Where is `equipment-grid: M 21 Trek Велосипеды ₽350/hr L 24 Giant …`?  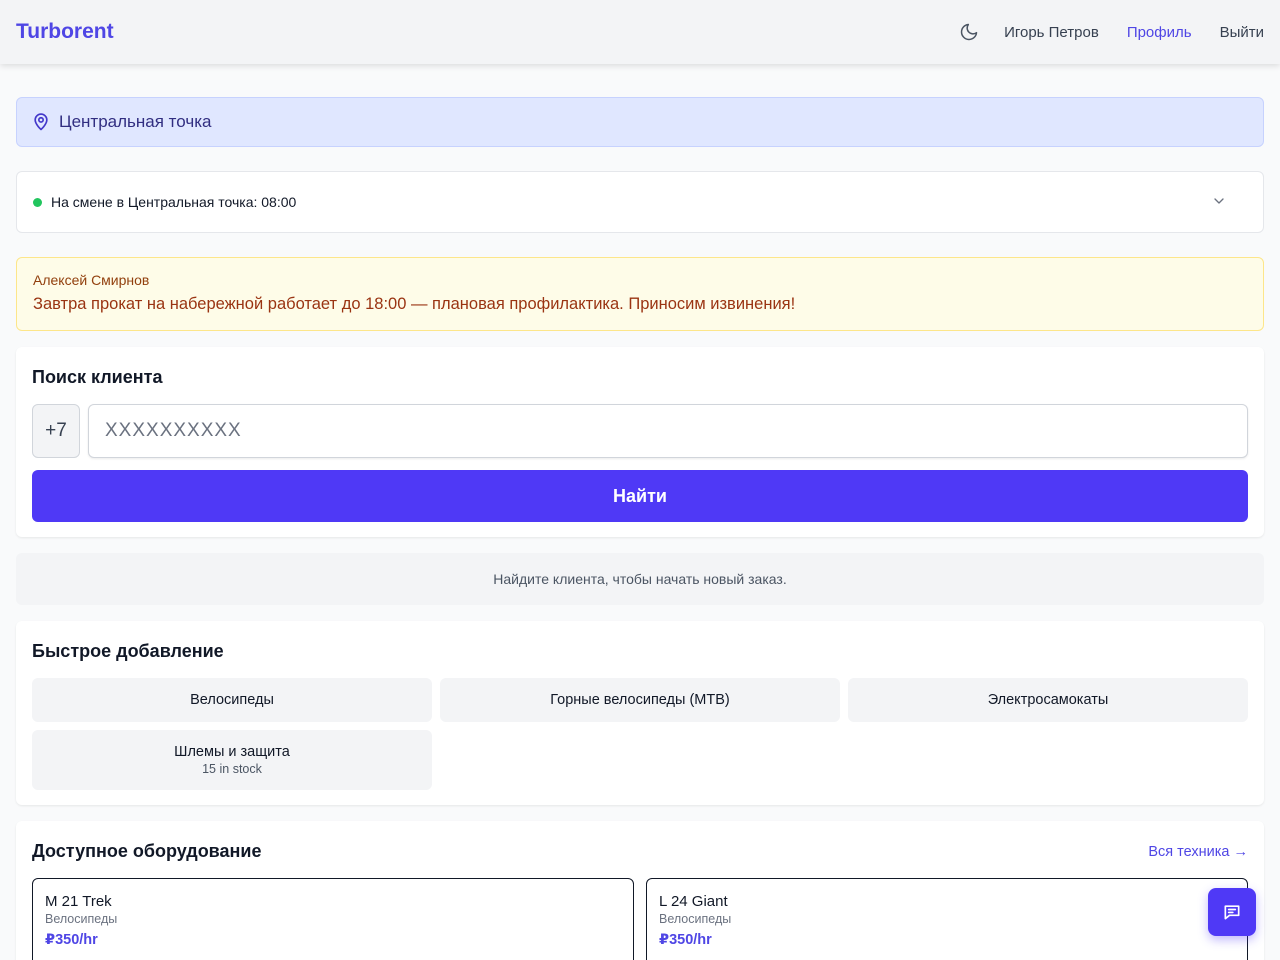 equipment-grid: M 21 Trek Велосипеды ₽350/hr L 24 Giant … is located at coordinates (640, 919).